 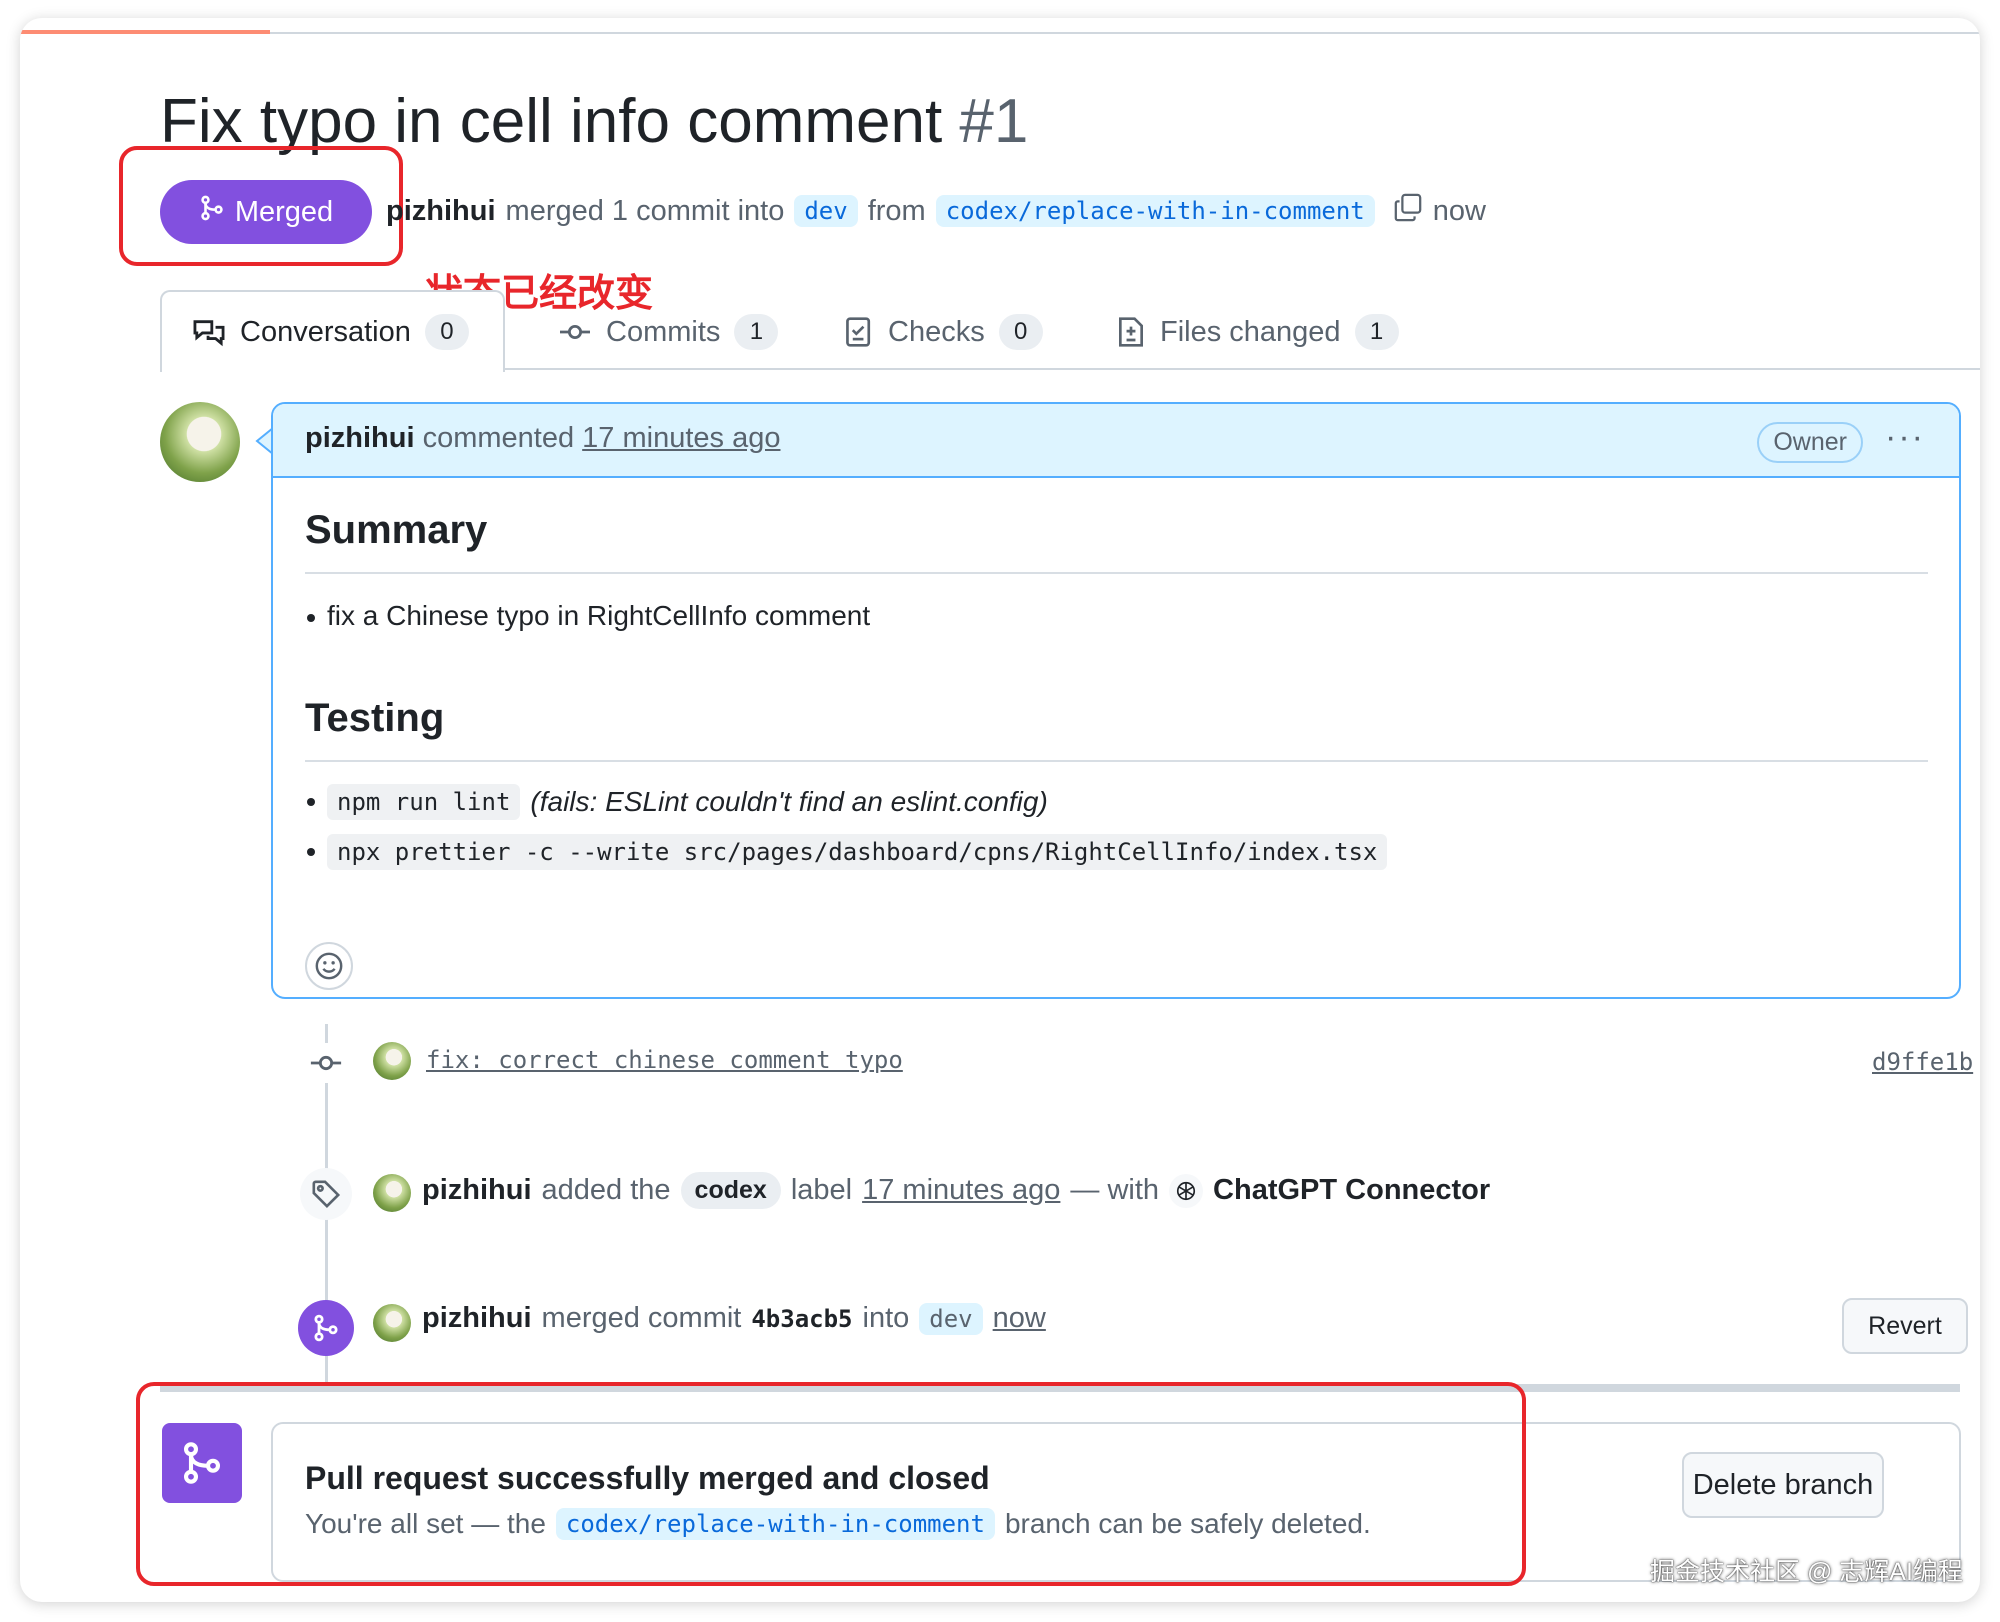 What do you see at coordinates (858, 332) in the screenshot?
I see `checks-icon` at bounding box center [858, 332].